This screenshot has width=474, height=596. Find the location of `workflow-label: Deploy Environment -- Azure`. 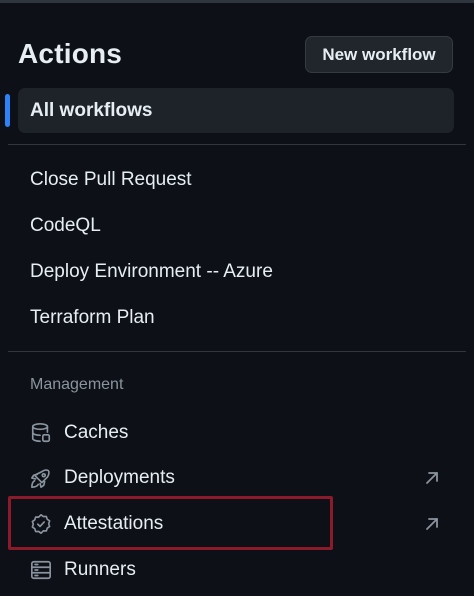

workflow-label: Deploy Environment -- Azure is located at coordinates (151, 271).